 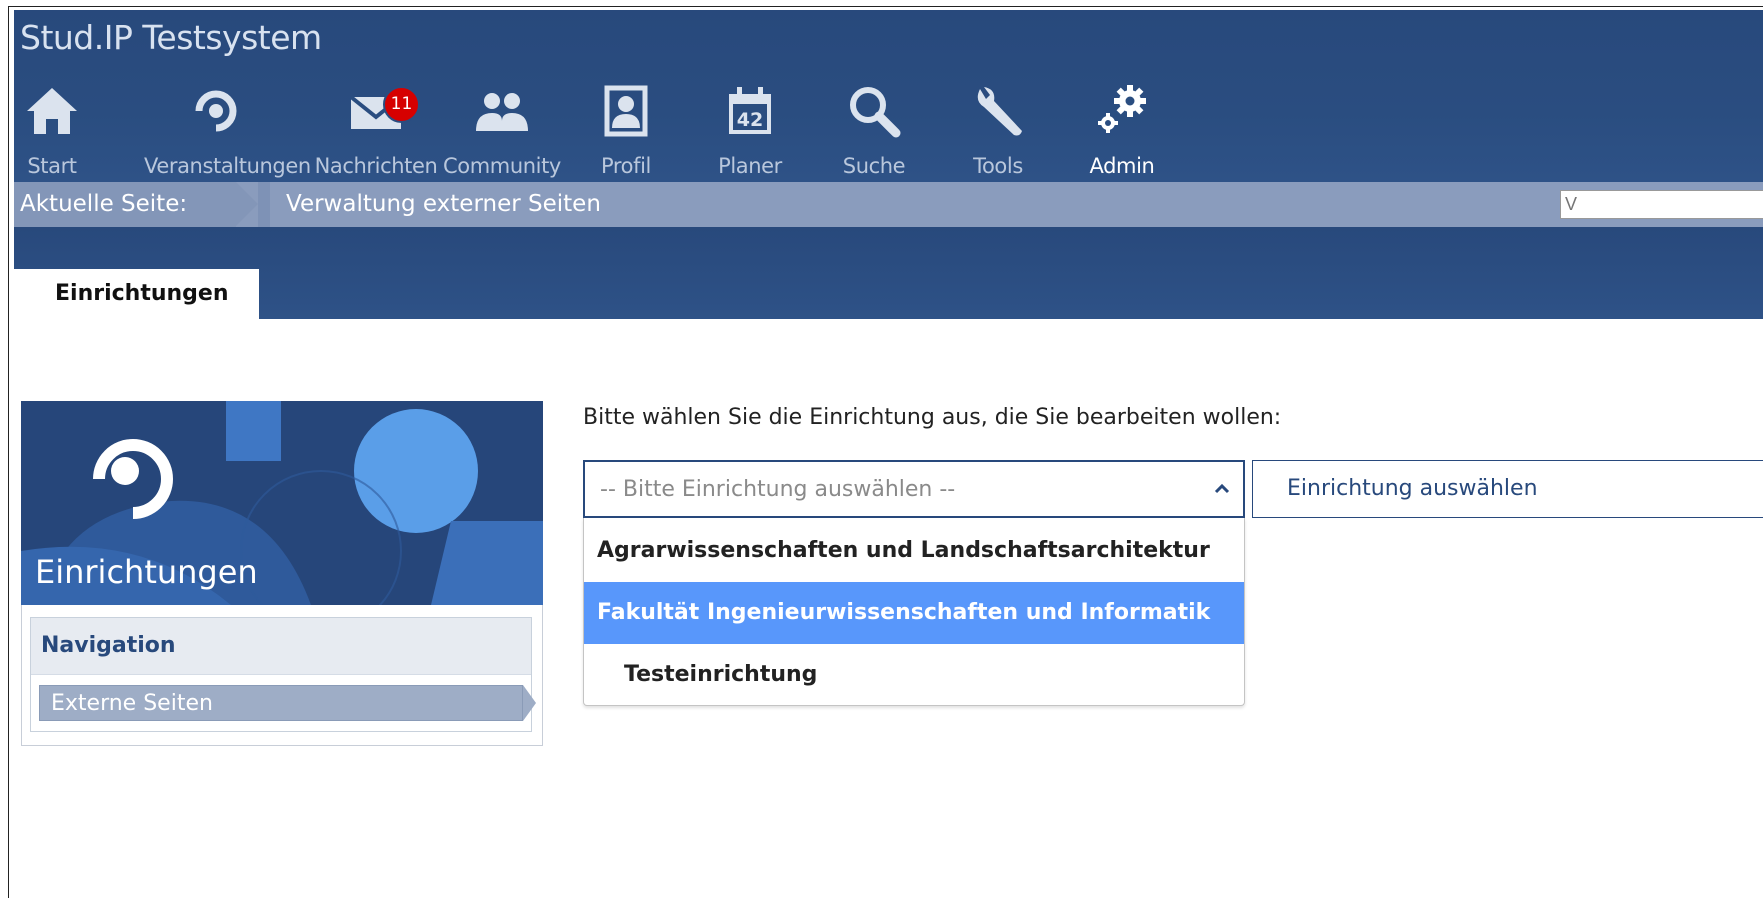 What do you see at coordinates (146, 572) in the screenshot?
I see `sidebar-title: Einrichtungen` at bounding box center [146, 572].